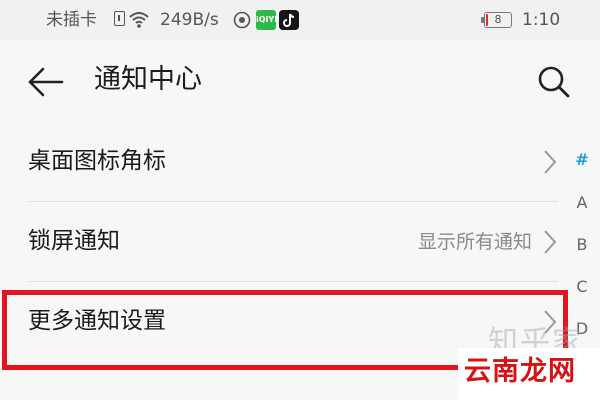 The image size is (600, 400). Describe the element at coordinates (582, 245) in the screenshot. I see `index-letter-b: B` at that location.